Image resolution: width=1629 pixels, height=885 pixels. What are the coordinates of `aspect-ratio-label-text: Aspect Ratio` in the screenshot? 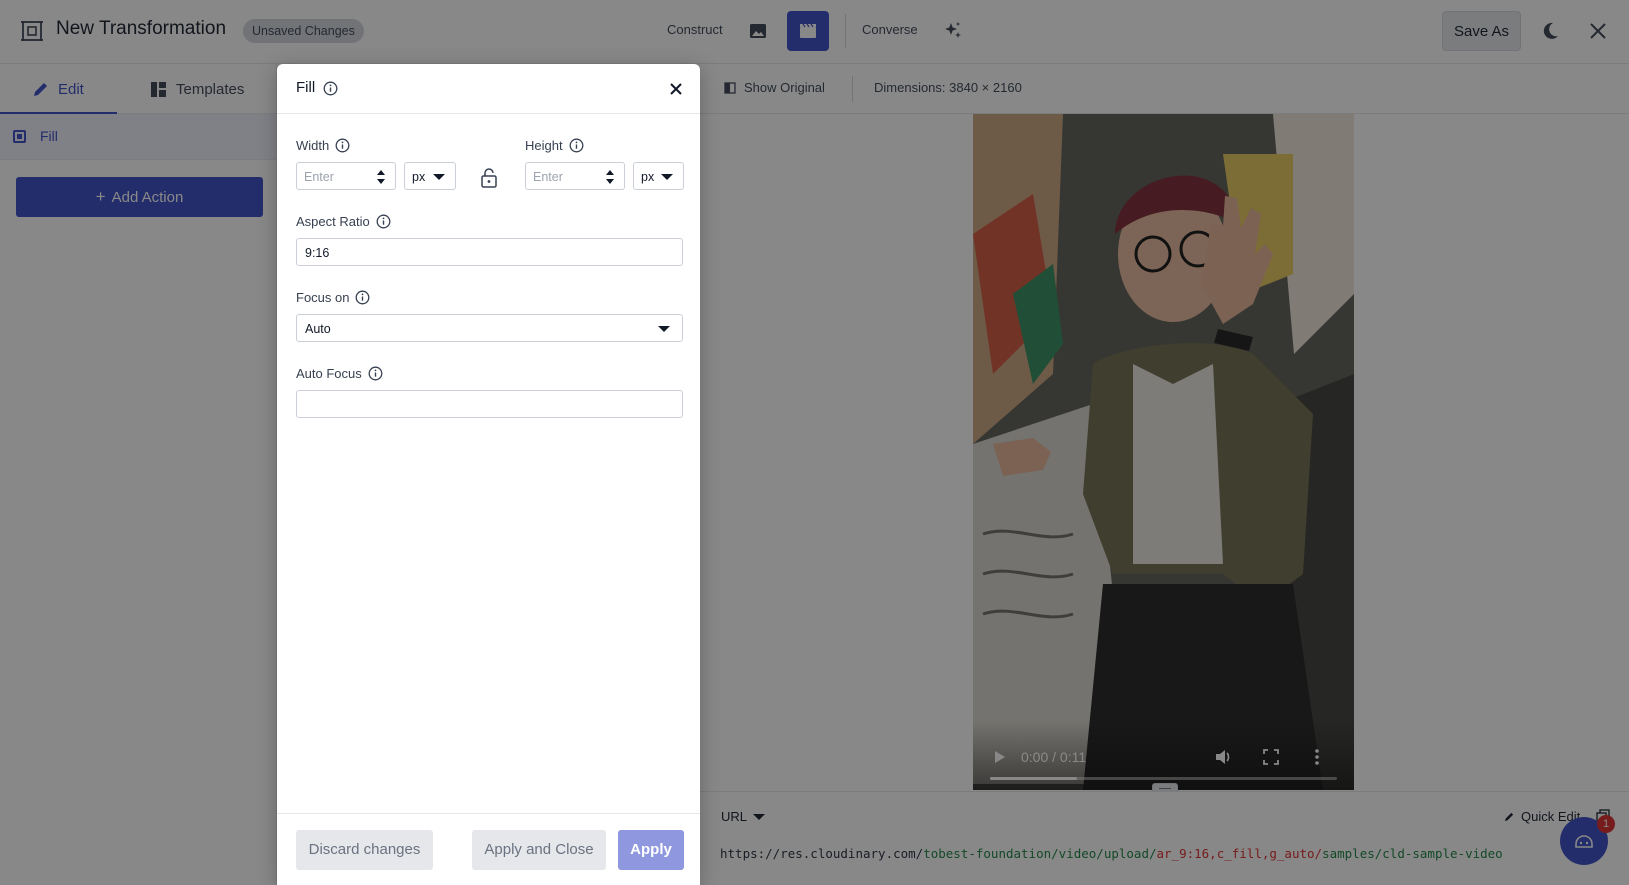 It's located at (333, 221).